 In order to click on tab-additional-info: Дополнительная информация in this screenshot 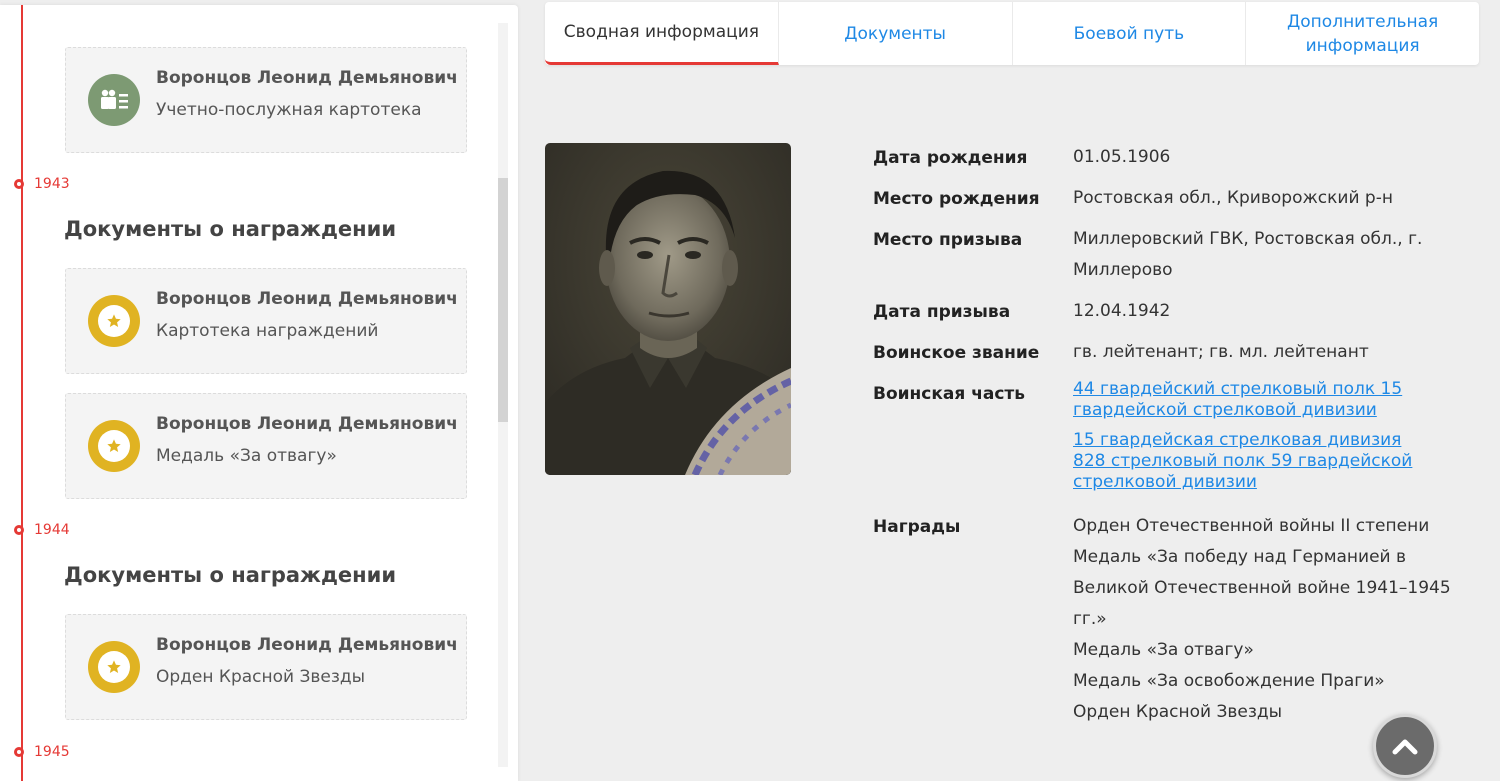, I will do `click(1362, 33)`.